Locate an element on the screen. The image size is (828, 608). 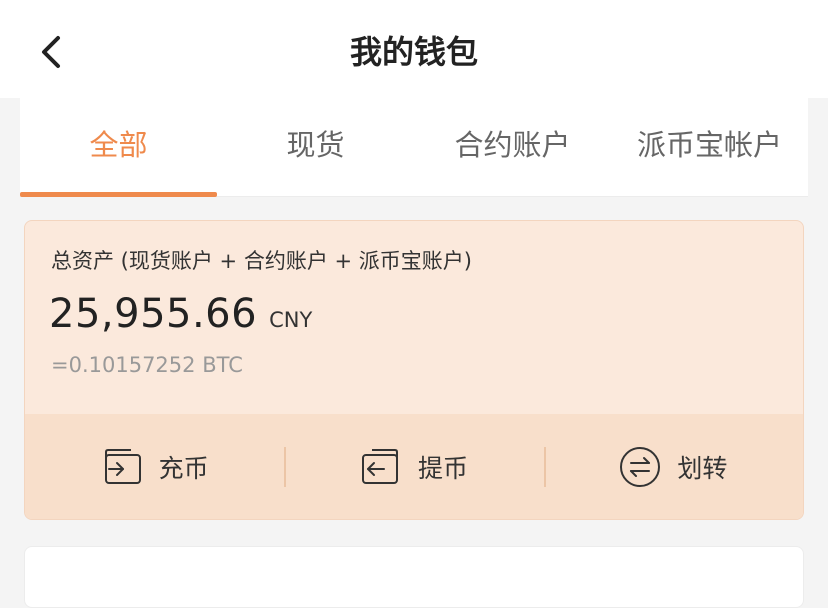
tab-spot: 现货 is located at coordinates (315, 147).